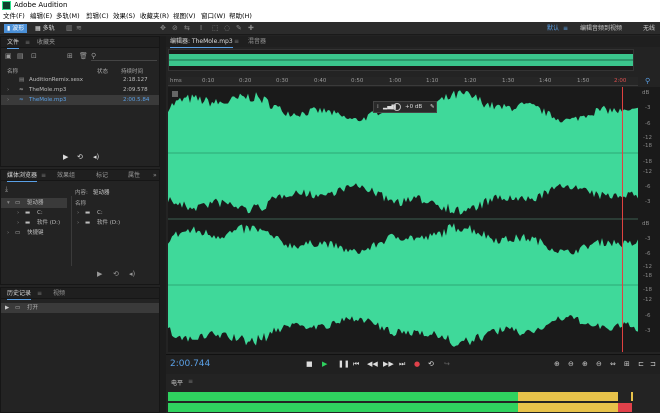 Image resolution: width=660 pixels, height=413 pixels. What do you see at coordinates (68, 16) in the screenshot?
I see `menu-multitrack: 多轨(M)` at bounding box center [68, 16].